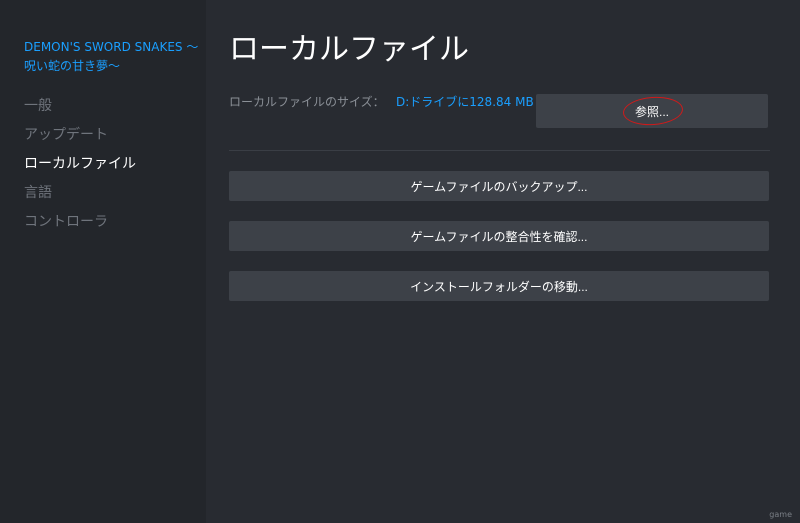 The height and width of the screenshot is (523, 800). I want to click on page-title: ローカルファイル, so click(349, 49).